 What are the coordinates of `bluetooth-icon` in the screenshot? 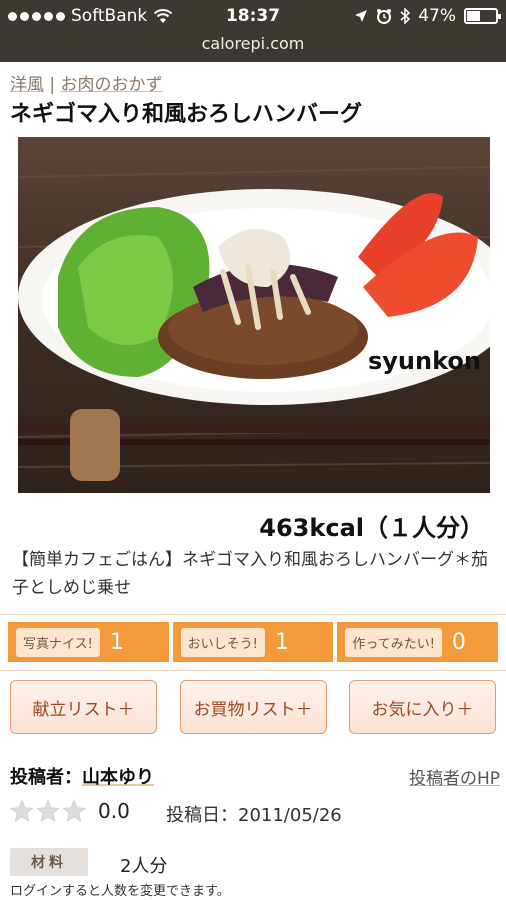 It's located at (405, 16).